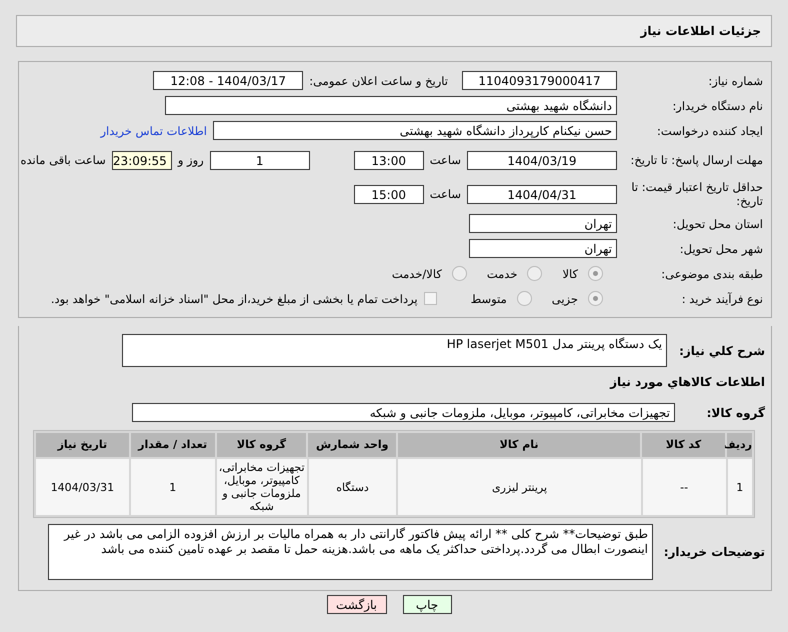 This screenshot has height=632, width=788. Describe the element at coordinates (261, 445) in the screenshot. I see `column-header: گروه کالا` at that location.